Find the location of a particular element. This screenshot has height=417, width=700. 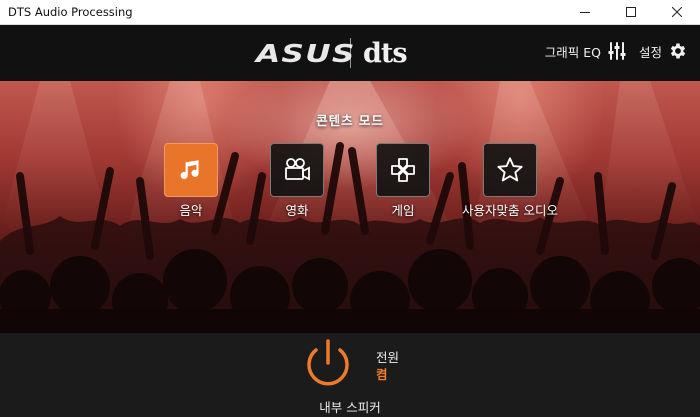

content-mode-title: 콘텐츠 모드 is located at coordinates (350, 120).